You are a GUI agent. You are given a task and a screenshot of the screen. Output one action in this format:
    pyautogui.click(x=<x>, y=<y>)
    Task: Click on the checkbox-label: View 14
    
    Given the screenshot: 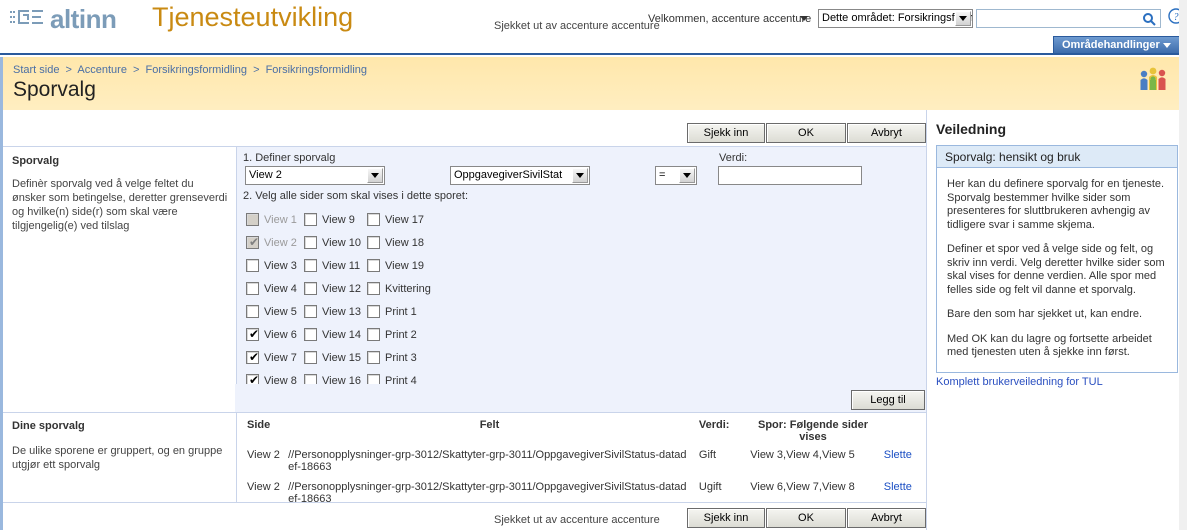 What is the action you would take?
    pyautogui.click(x=341, y=334)
    